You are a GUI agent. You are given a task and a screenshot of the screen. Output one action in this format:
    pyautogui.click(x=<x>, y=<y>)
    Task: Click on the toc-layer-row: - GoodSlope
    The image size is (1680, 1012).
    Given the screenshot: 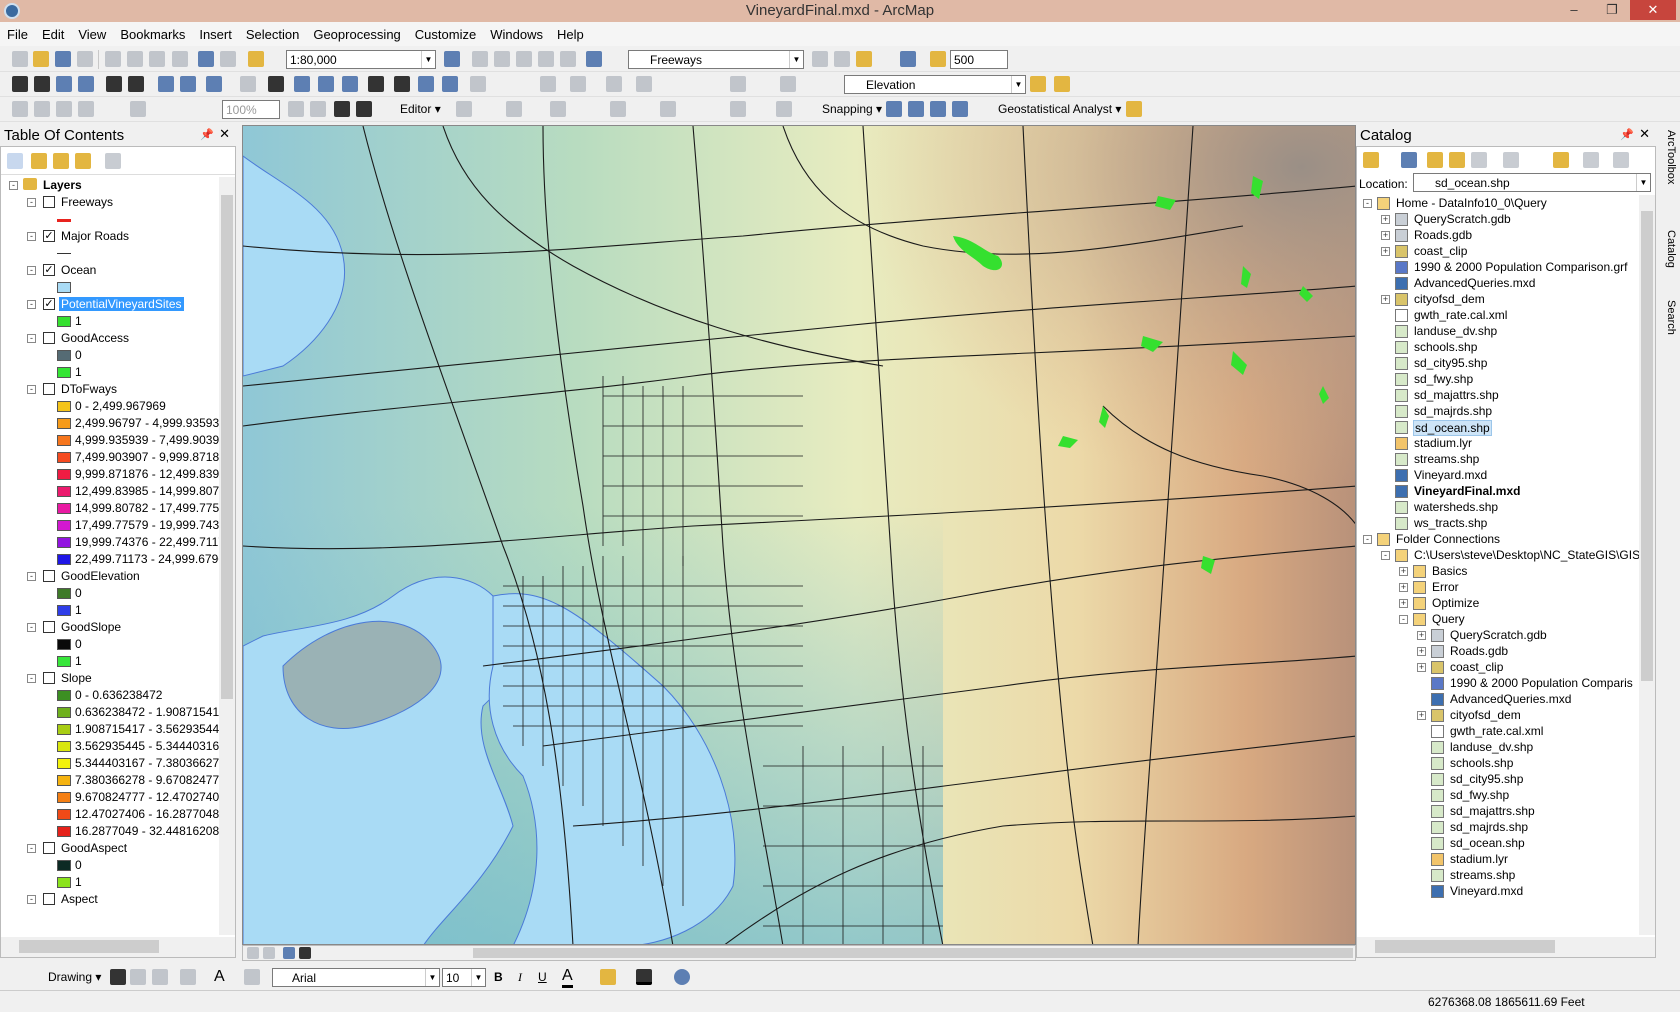 What is the action you would take?
    pyautogui.click(x=111, y=627)
    